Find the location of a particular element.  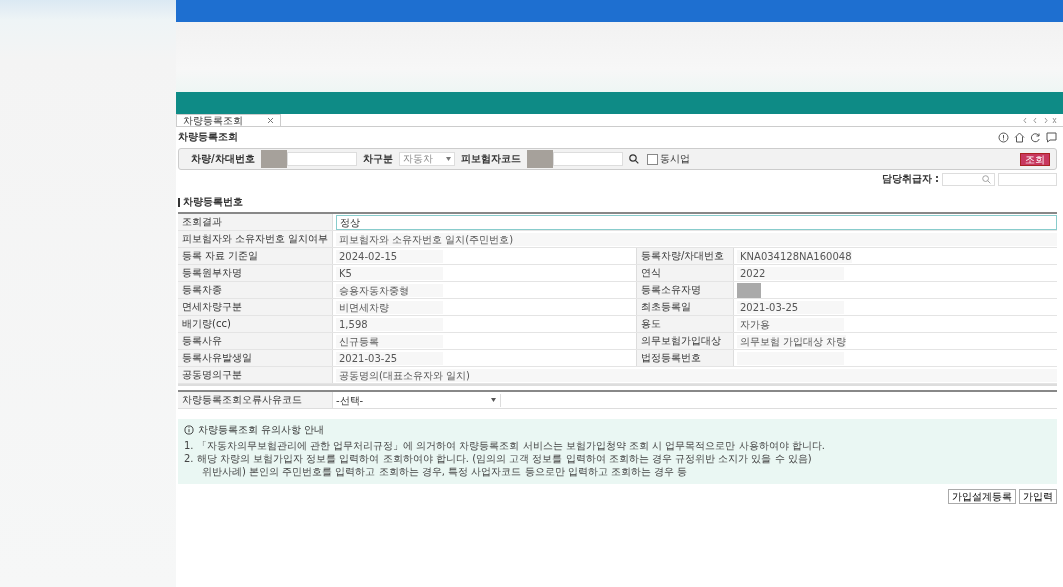

refresh-icon is located at coordinates (1035, 137).